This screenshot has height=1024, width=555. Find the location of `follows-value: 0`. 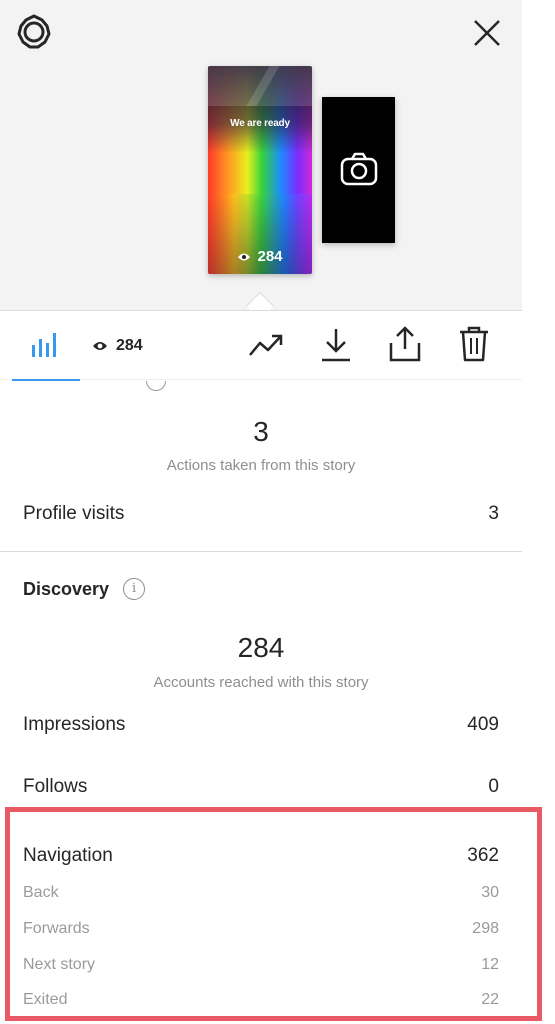

follows-value: 0 is located at coordinates (493, 786).